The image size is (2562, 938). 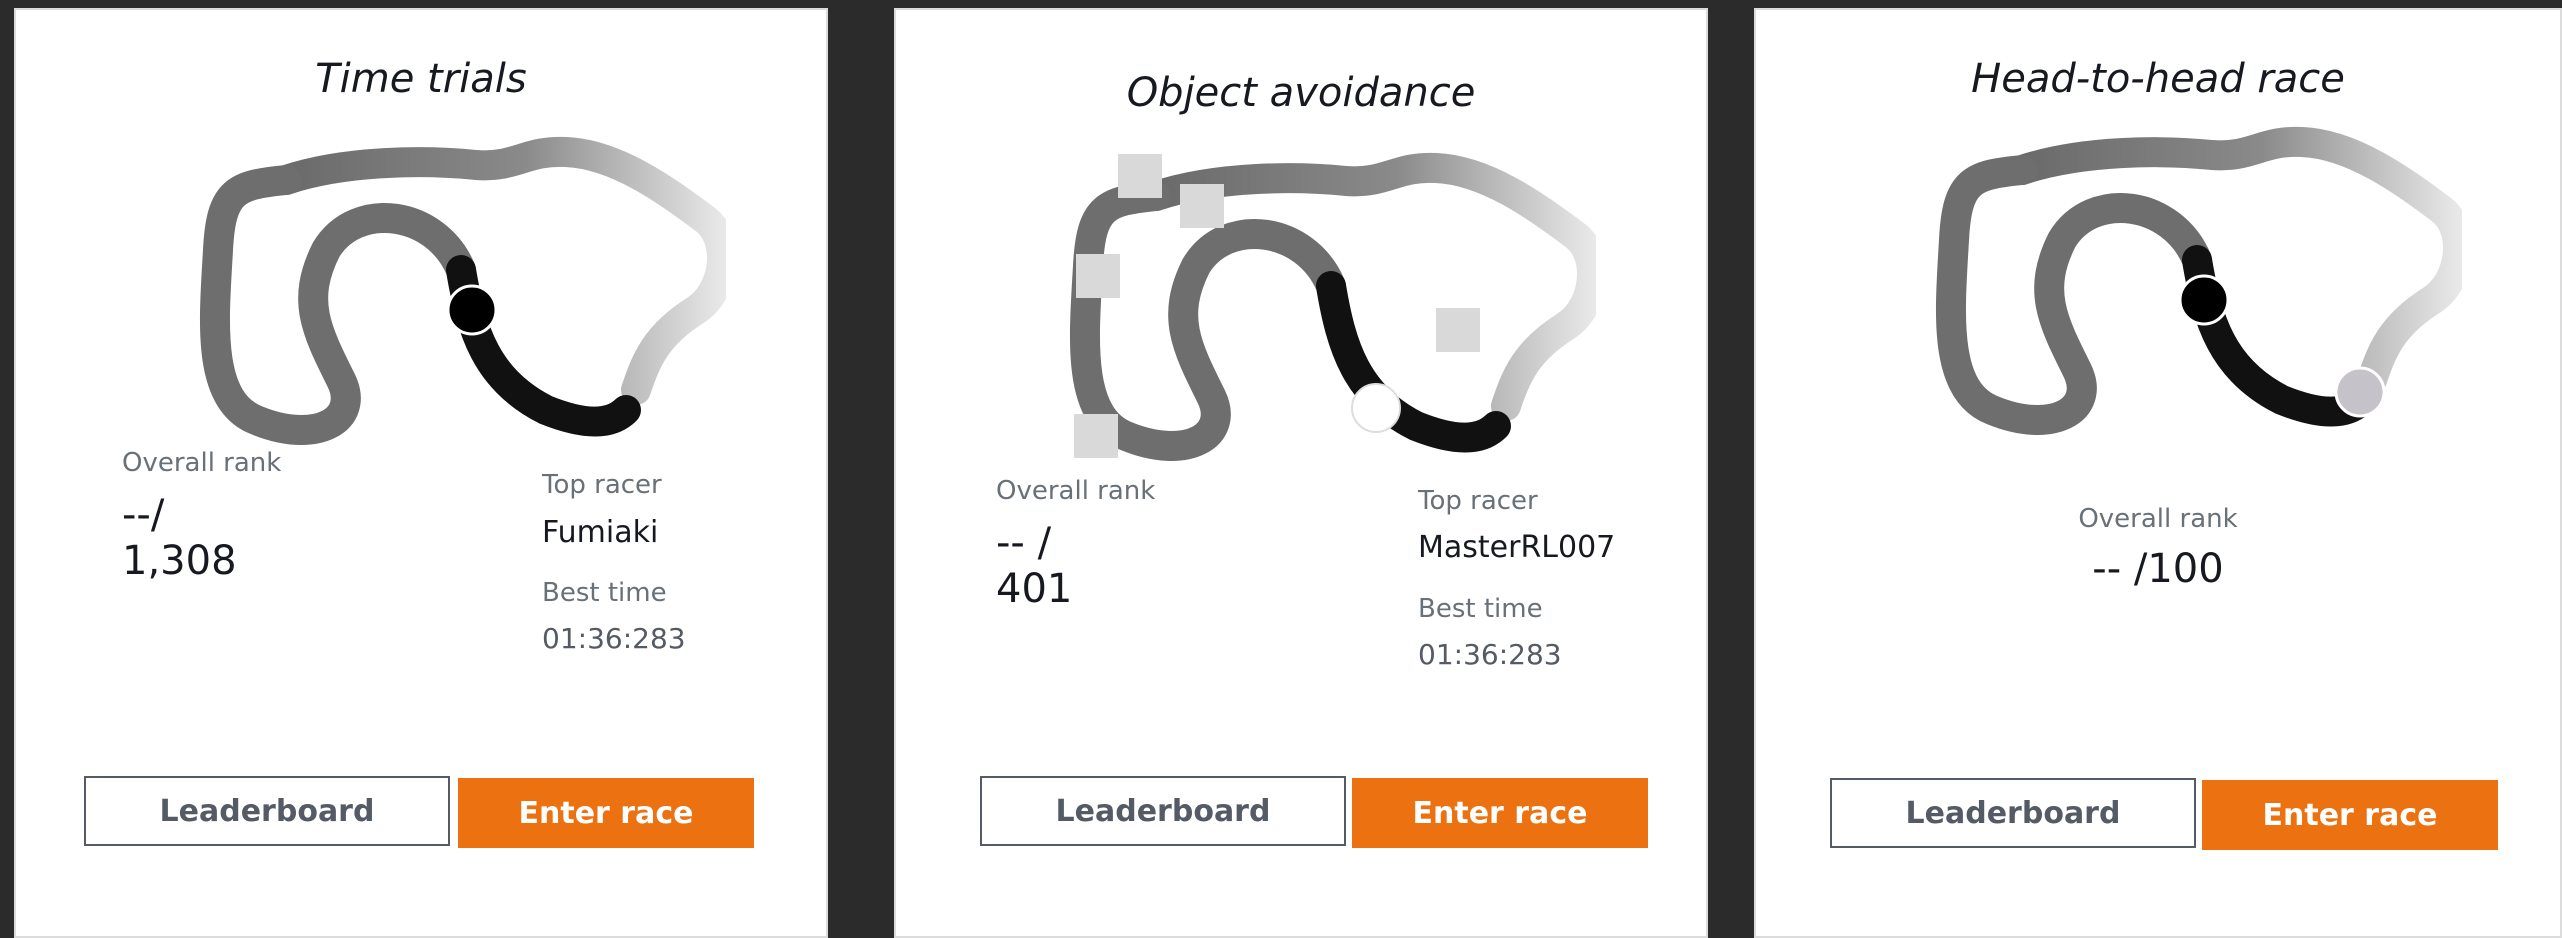 I want to click on card-title: Head-to-head race, so click(x=2158, y=79).